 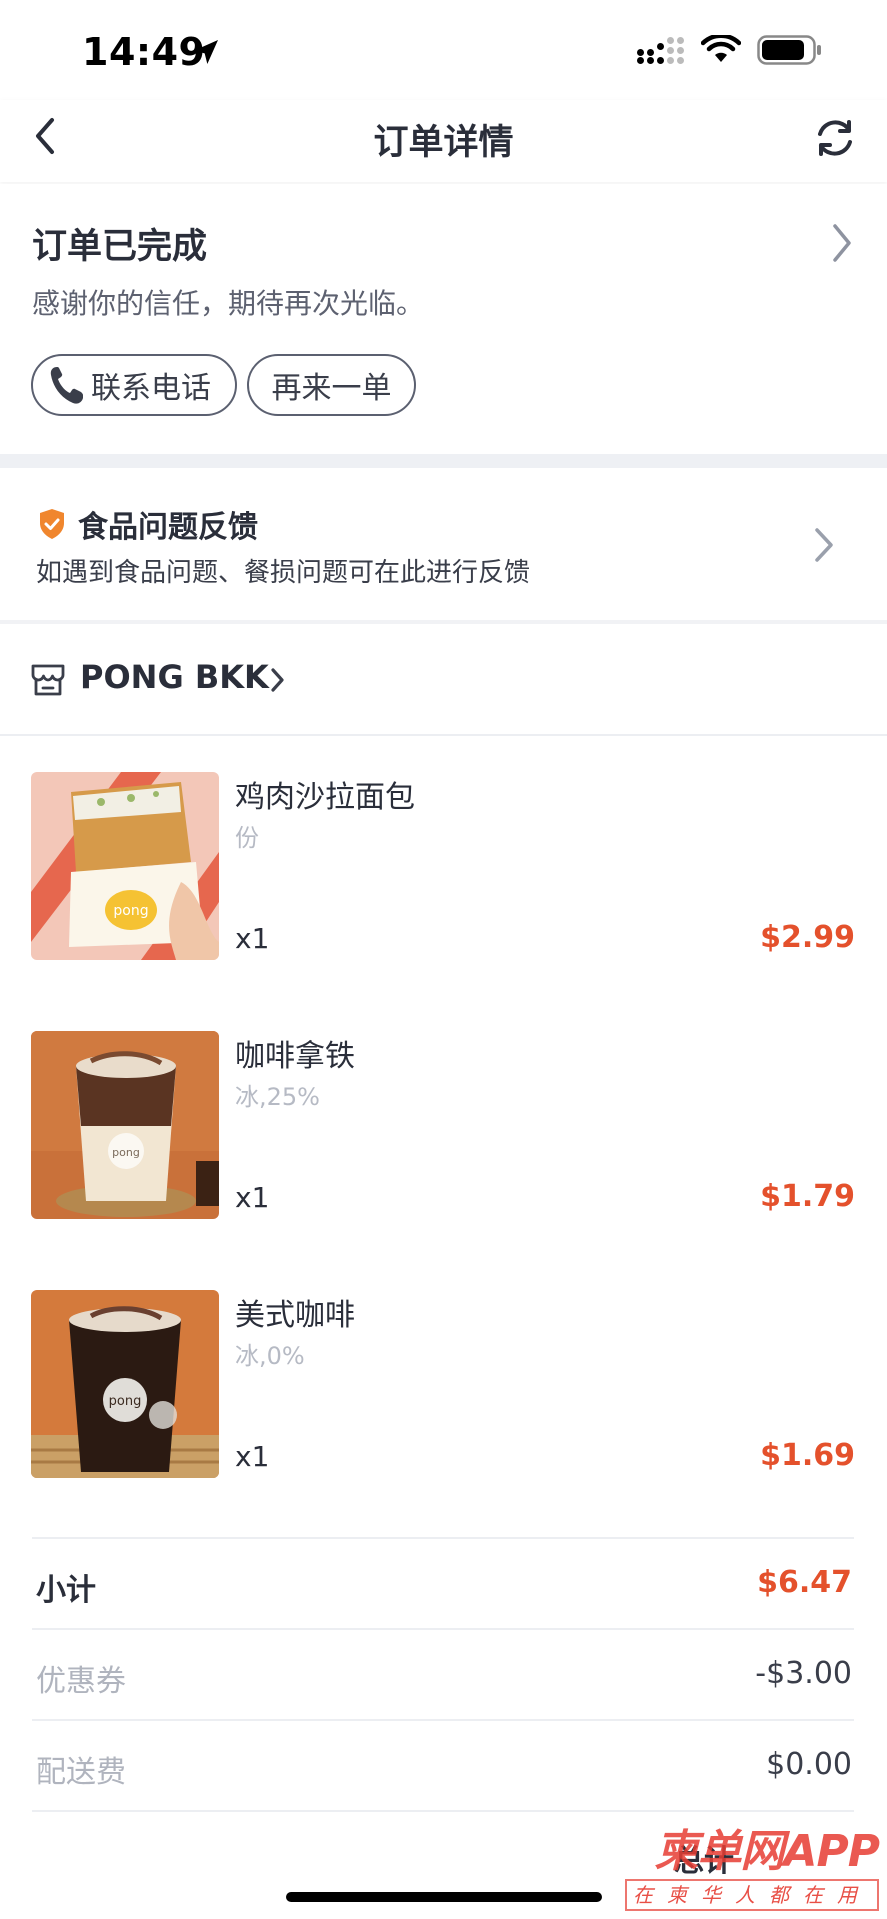 What do you see at coordinates (767, 1851) in the screenshot?
I see `watermark-brand: 柬单网APP` at bounding box center [767, 1851].